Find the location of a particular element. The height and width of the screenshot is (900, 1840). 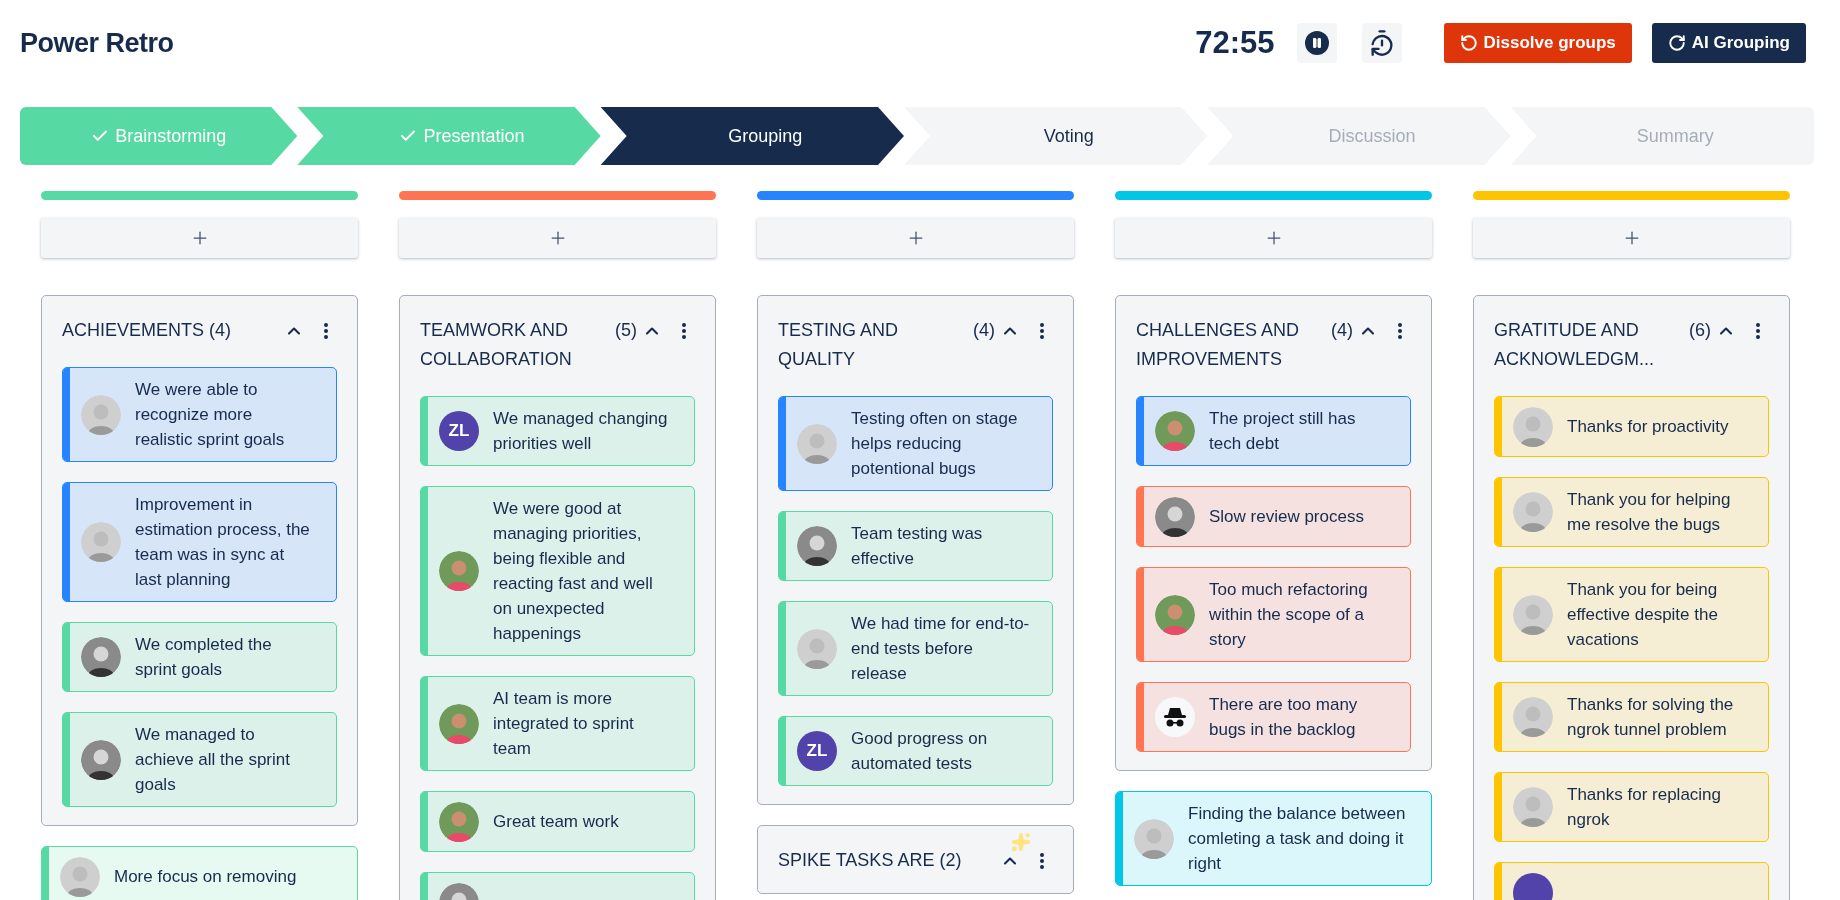

card-text: Finding the balance between comleting a task and doing it right is located at coordinates (1297, 839).